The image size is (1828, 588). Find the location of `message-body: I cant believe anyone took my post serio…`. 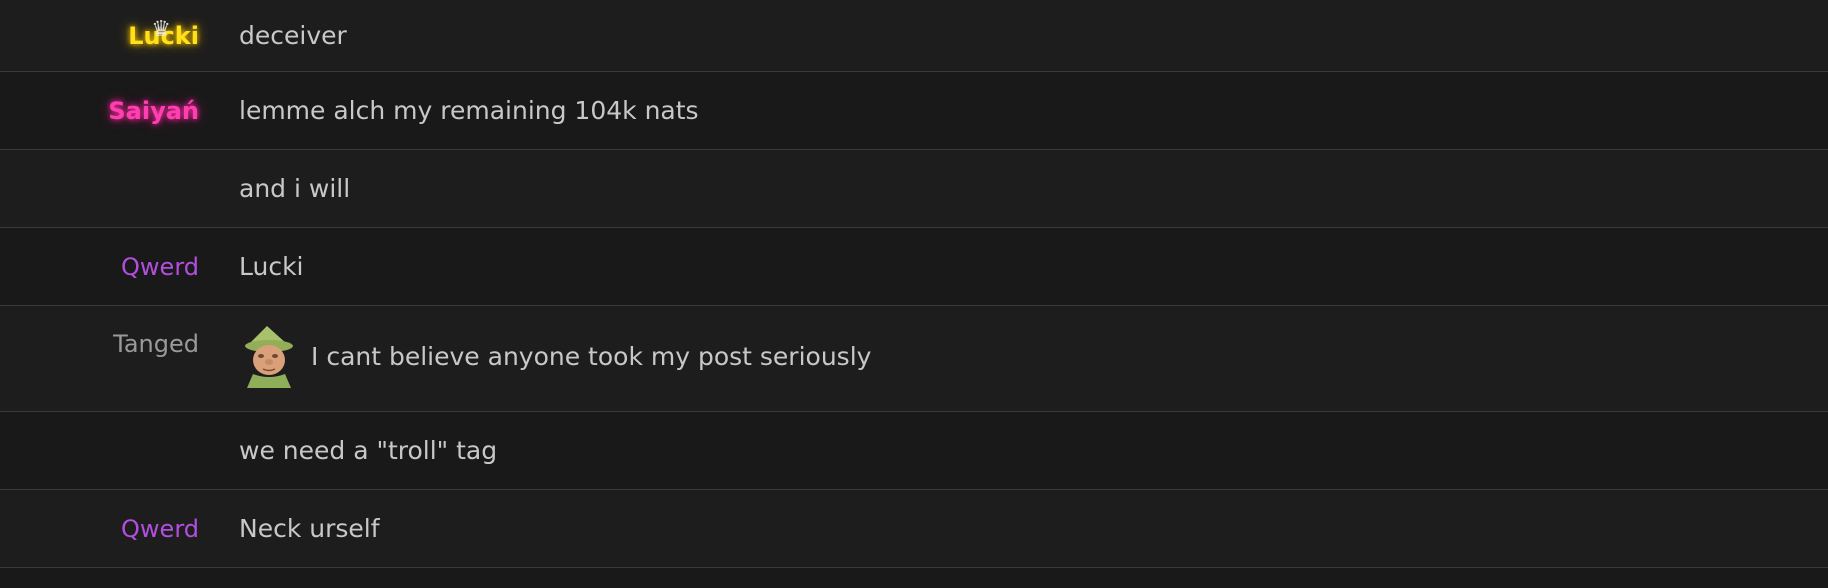

message-body: I cant believe anyone took my post serio… is located at coordinates (555, 347).